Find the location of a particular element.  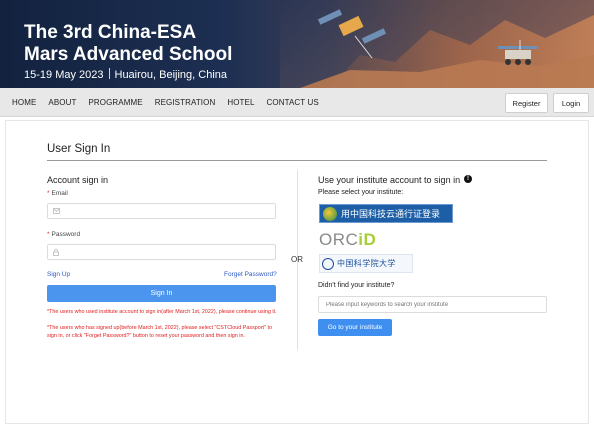

email-label-text: Email is located at coordinates (59, 193).